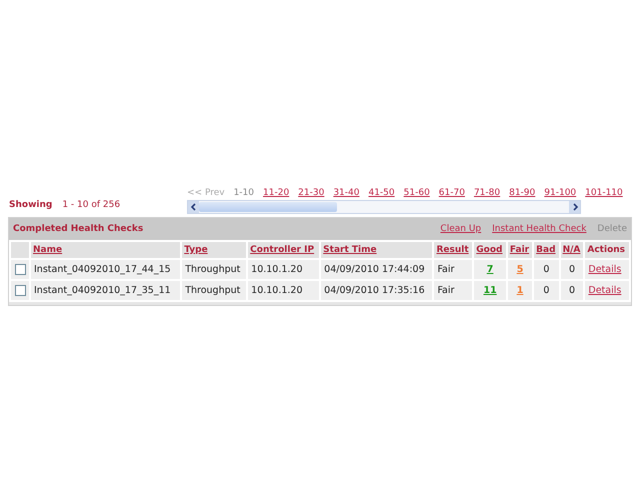 This screenshot has height=480, width=640. What do you see at coordinates (417, 193) in the screenshot?
I see `page-link: 51-60` at bounding box center [417, 193].